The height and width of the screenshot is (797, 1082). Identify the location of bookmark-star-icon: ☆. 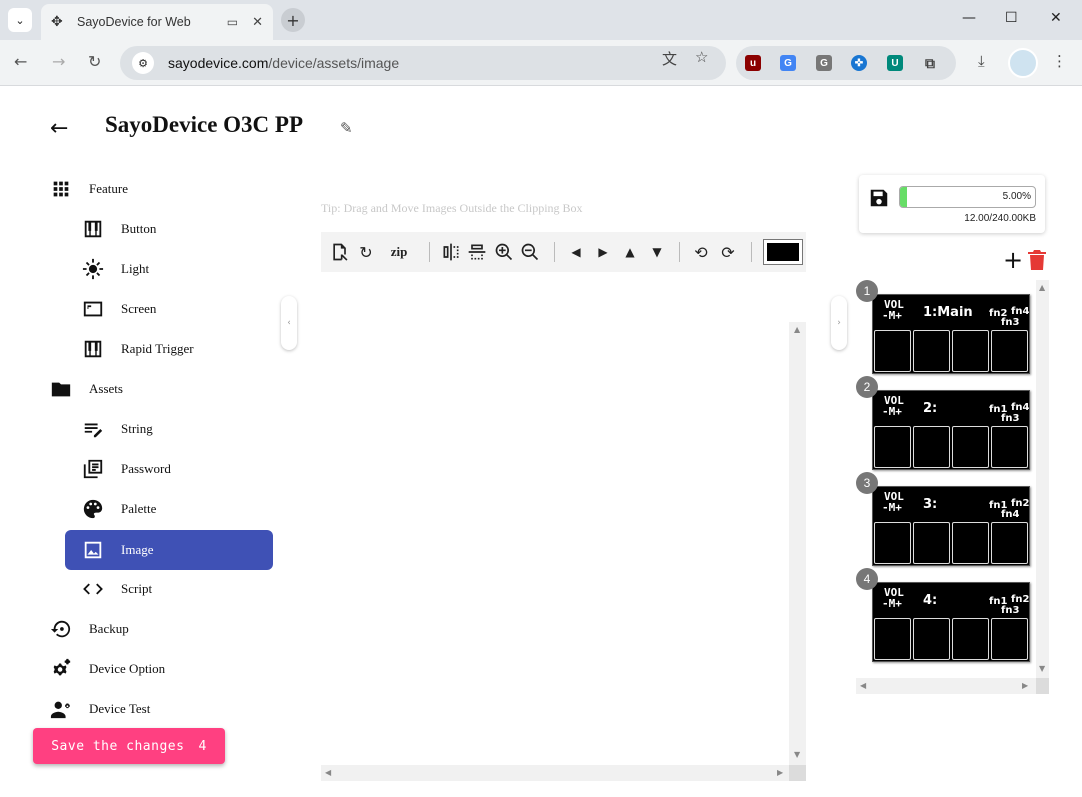
(701, 57).